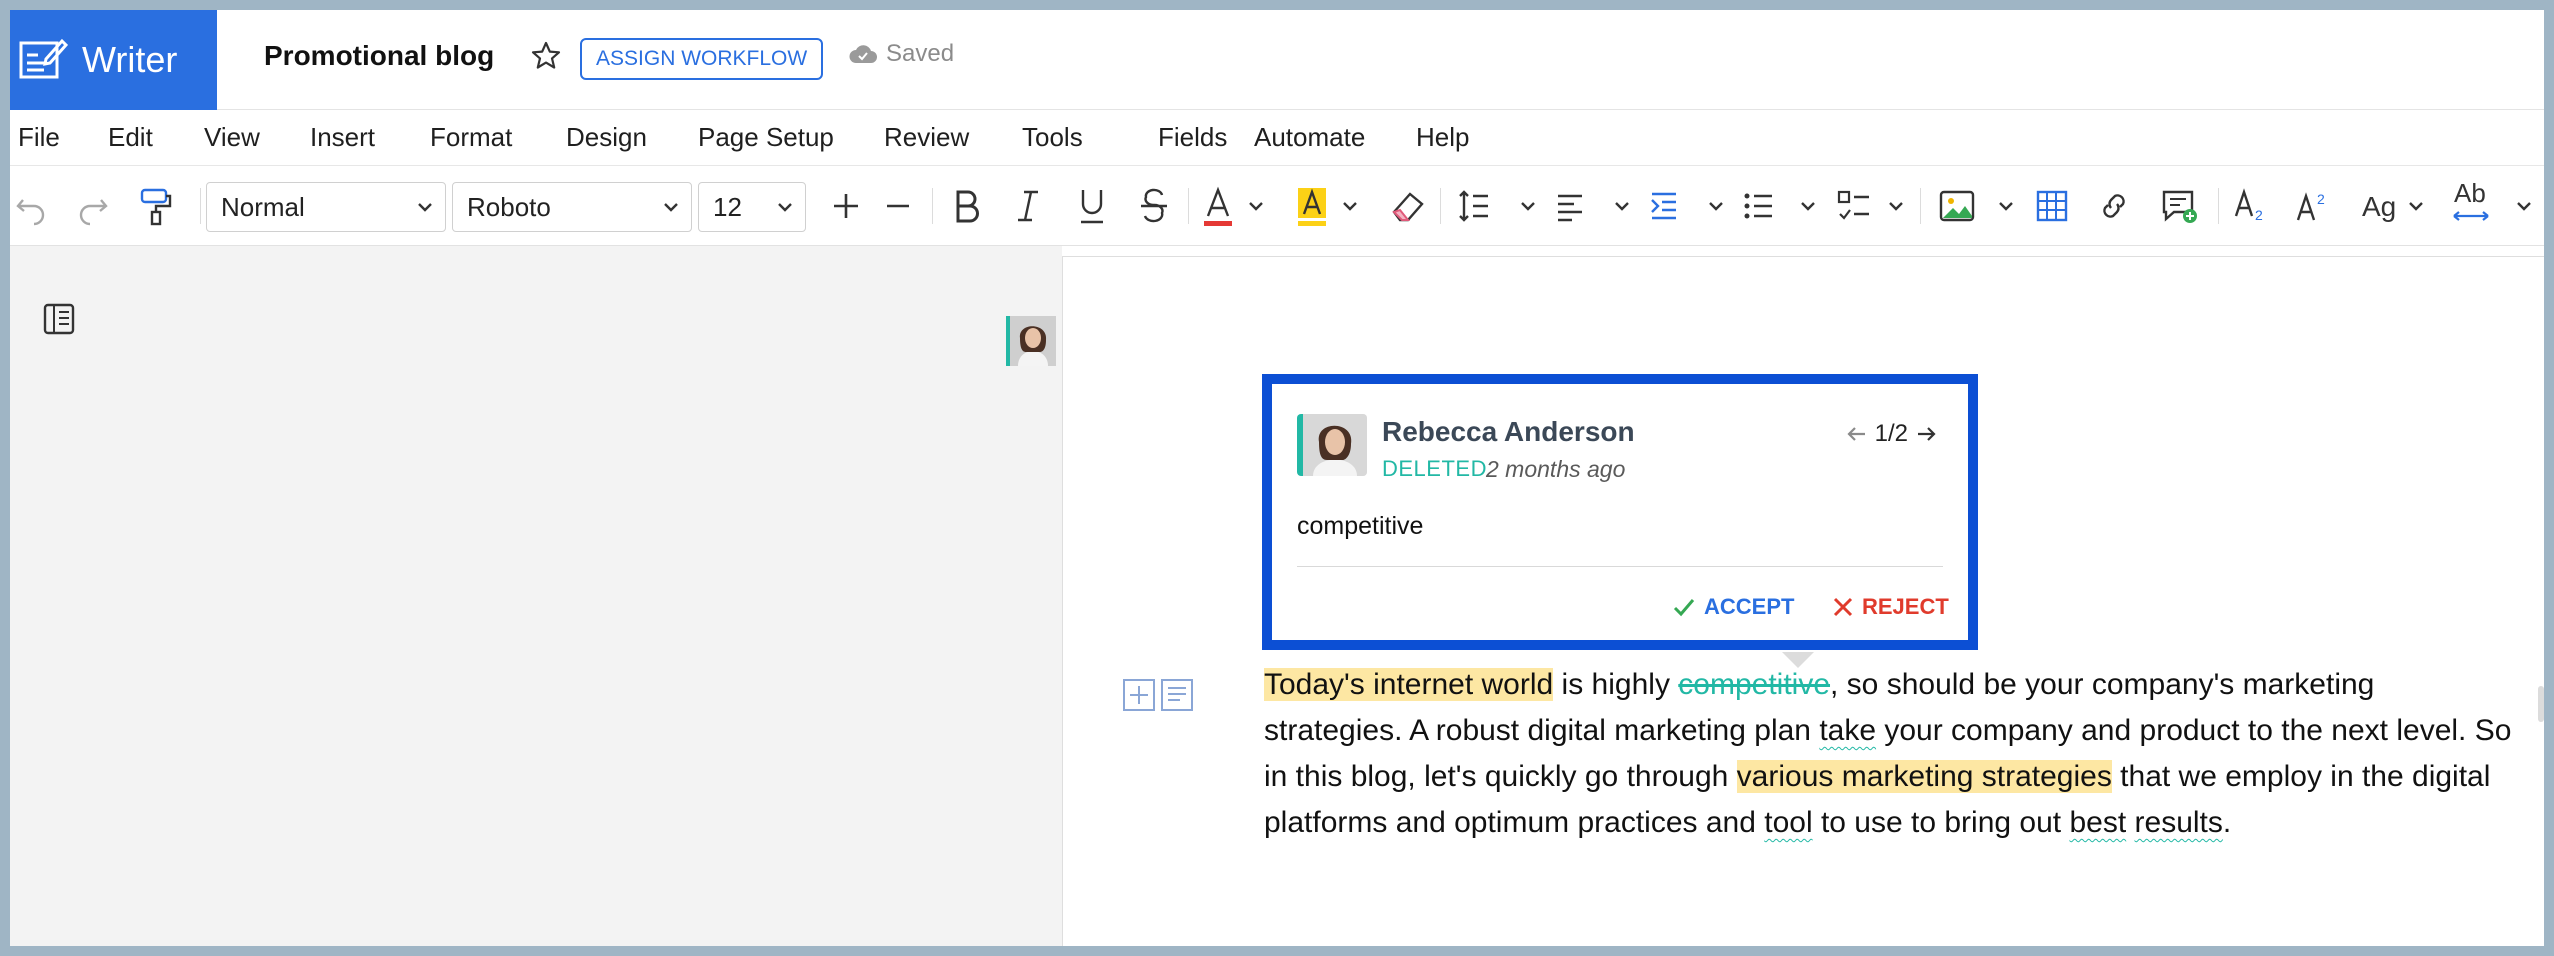 This screenshot has height=956, width=2554. I want to click on font-family-value: Roboto, so click(509, 206).